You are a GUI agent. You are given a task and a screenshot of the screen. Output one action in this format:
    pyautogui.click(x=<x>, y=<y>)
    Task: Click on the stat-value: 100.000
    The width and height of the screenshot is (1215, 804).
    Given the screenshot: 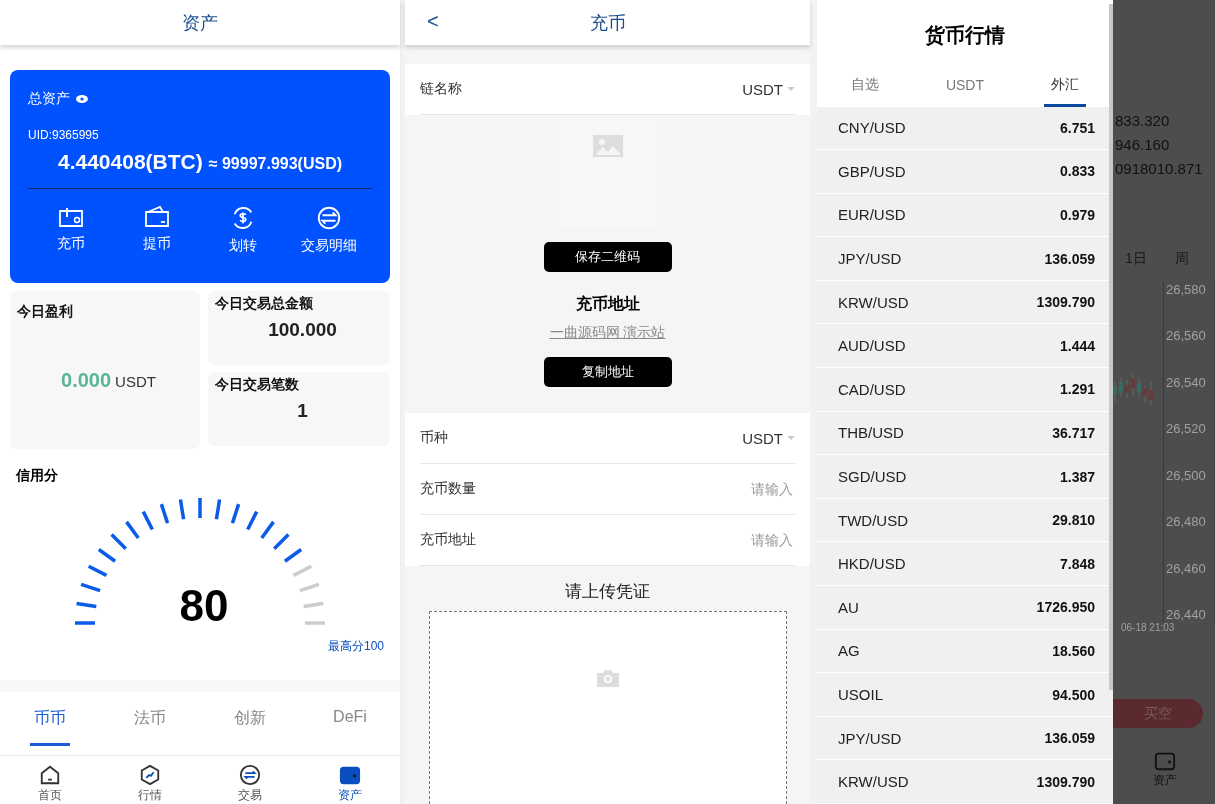 What is the action you would take?
    pyautogui.click(x=302, y=329)
    